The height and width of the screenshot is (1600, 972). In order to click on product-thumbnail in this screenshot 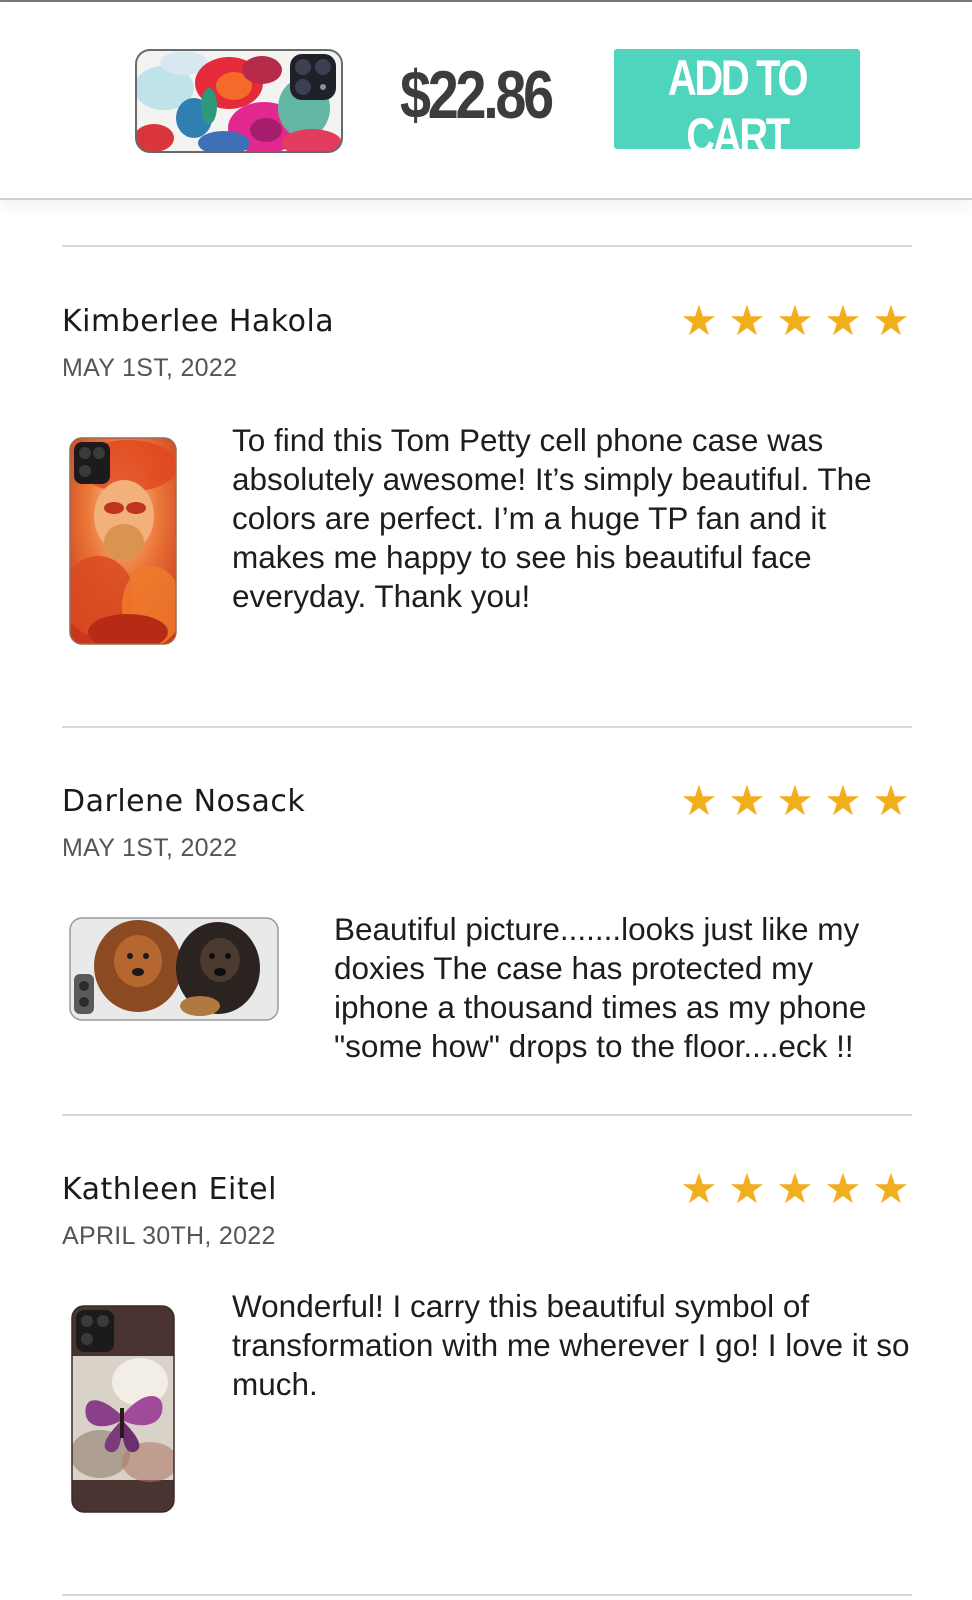, I will do `click(239, 101)`.